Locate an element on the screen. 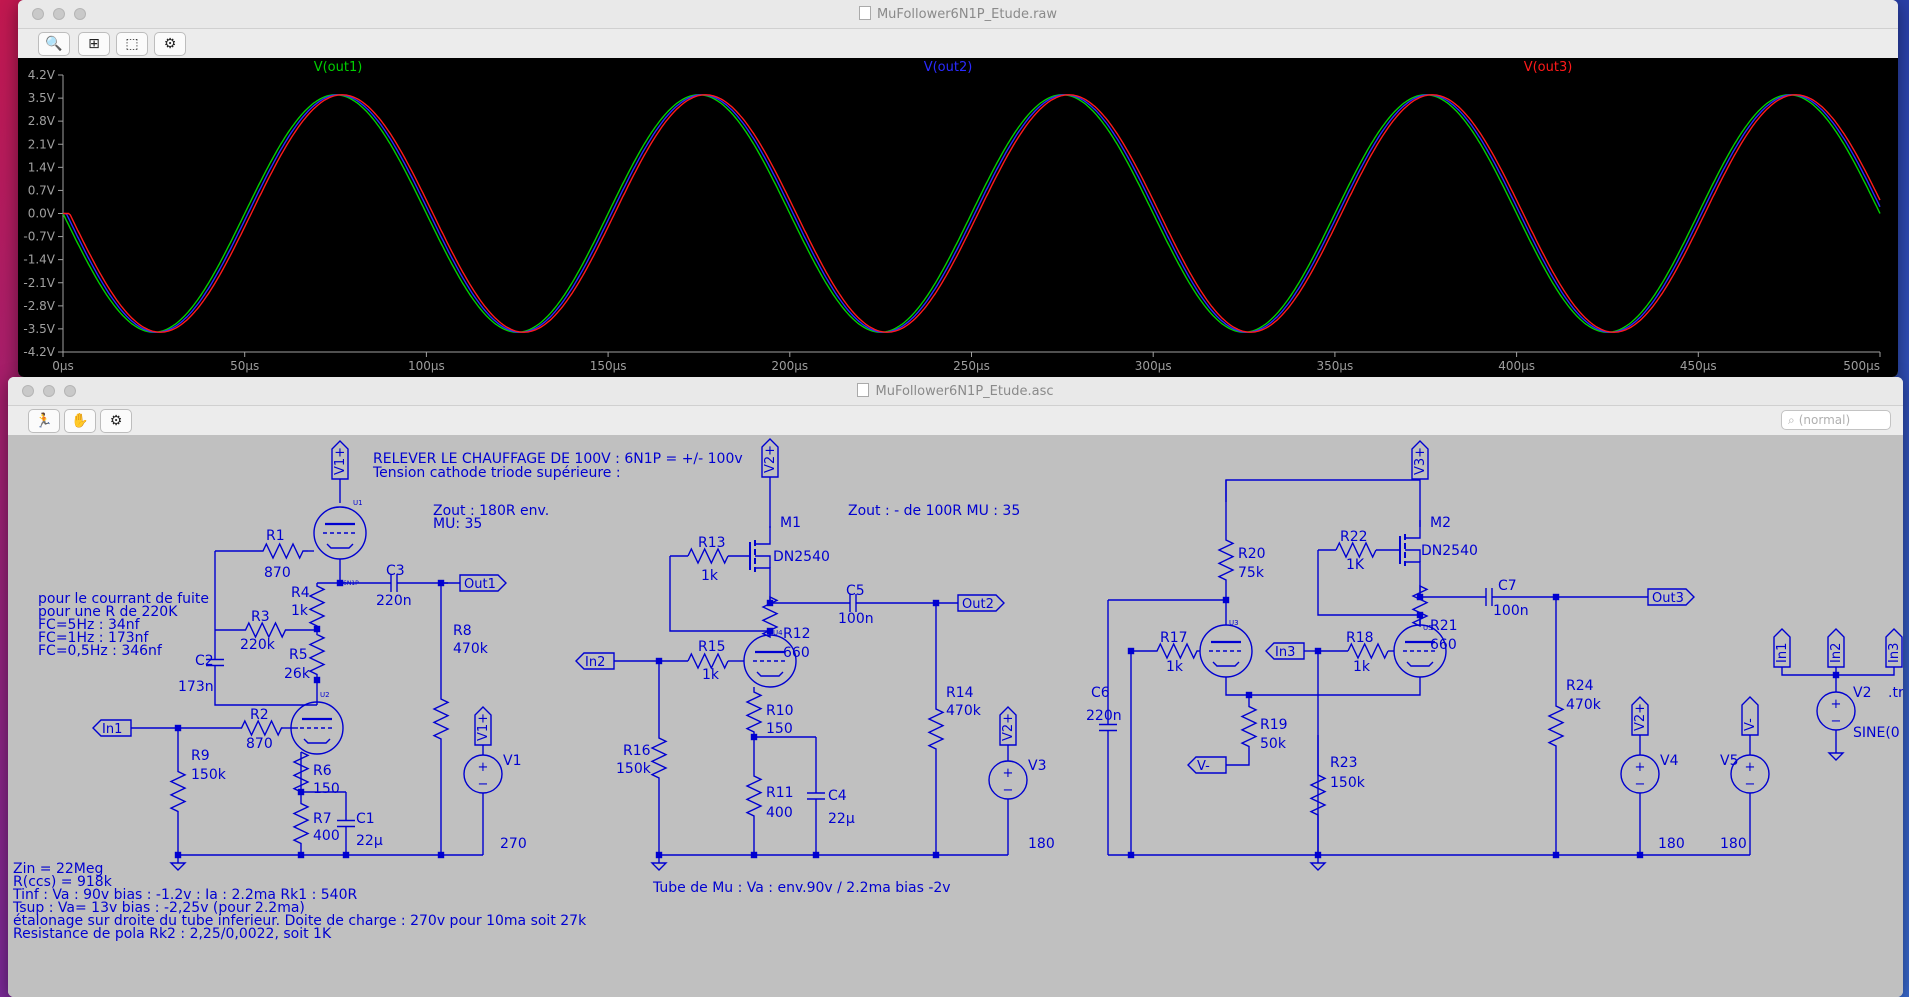 The width and height of the screenshot is (1909, 997). value-r20: 75k is located at coordinates (1251, 573).